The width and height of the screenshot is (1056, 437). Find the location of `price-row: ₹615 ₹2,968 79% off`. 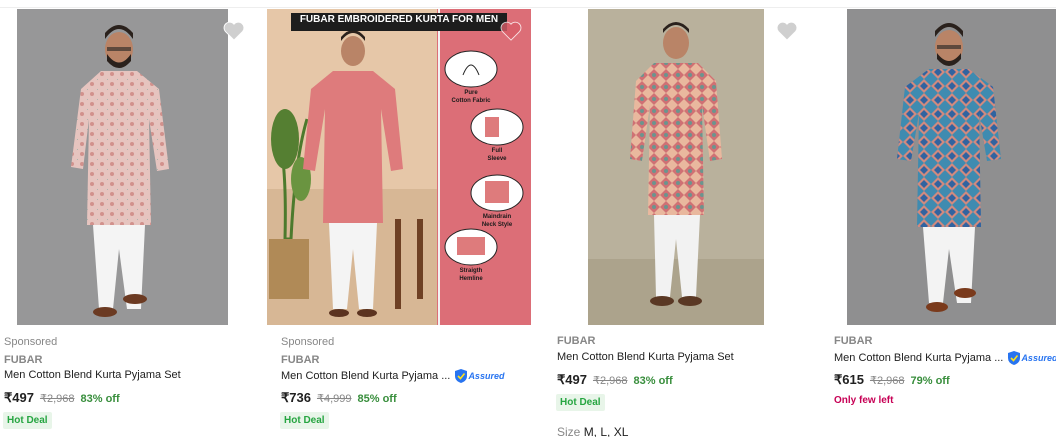

price-row: ₹615 ₹2,968 79% off is located at coordinates (892, 380).